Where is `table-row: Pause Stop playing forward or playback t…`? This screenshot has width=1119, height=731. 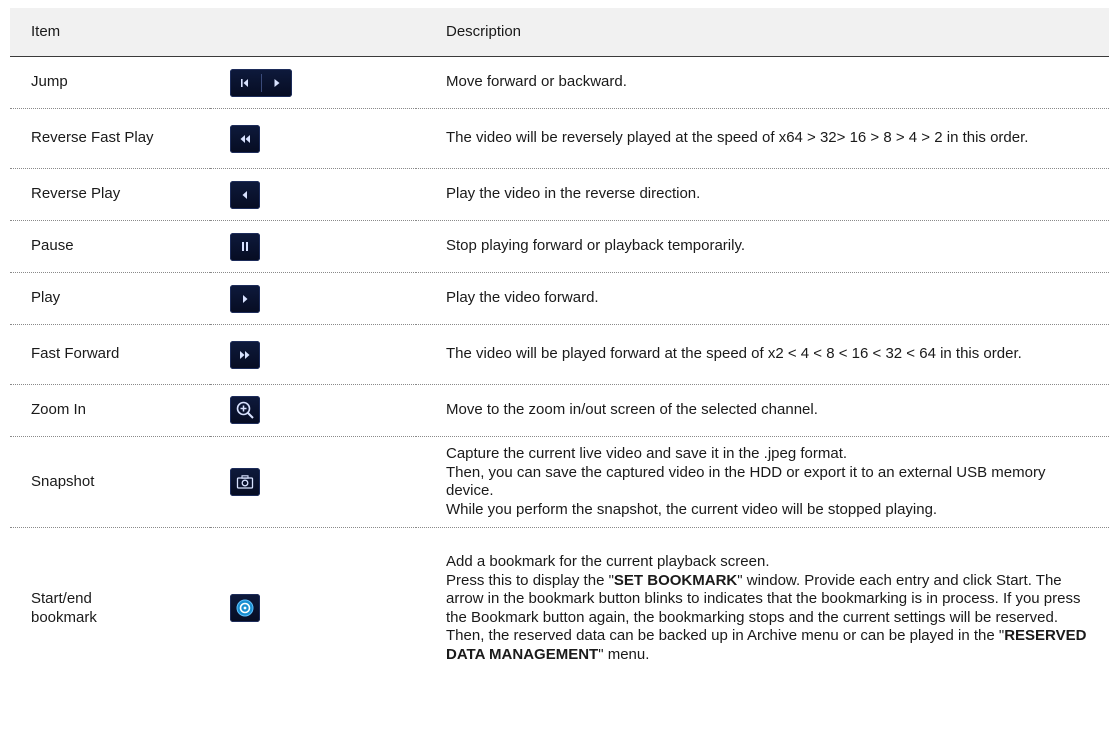 table-row: Pause Stop playing forward or playback t… is located at coordinates (559, 246).